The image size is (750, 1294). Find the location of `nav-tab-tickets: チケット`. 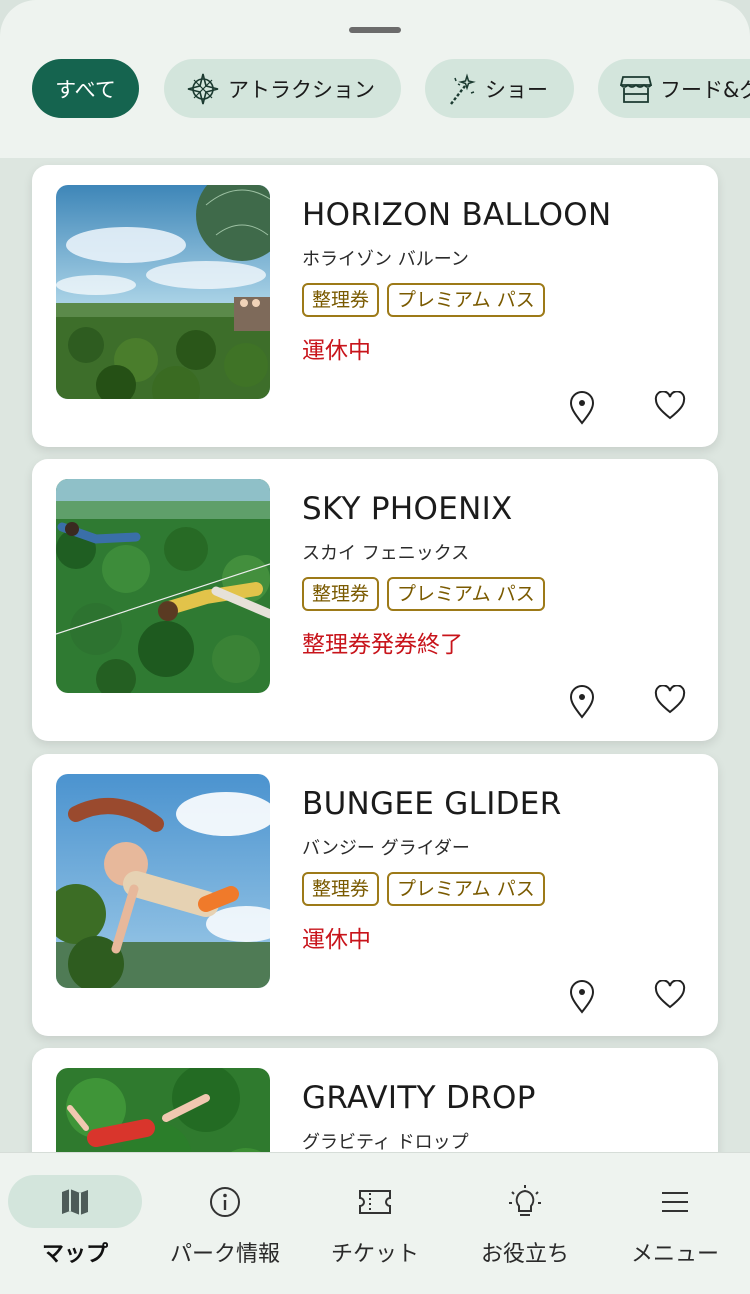

nav-tab-tickets: チケット is located at coordinates (375, 1223).